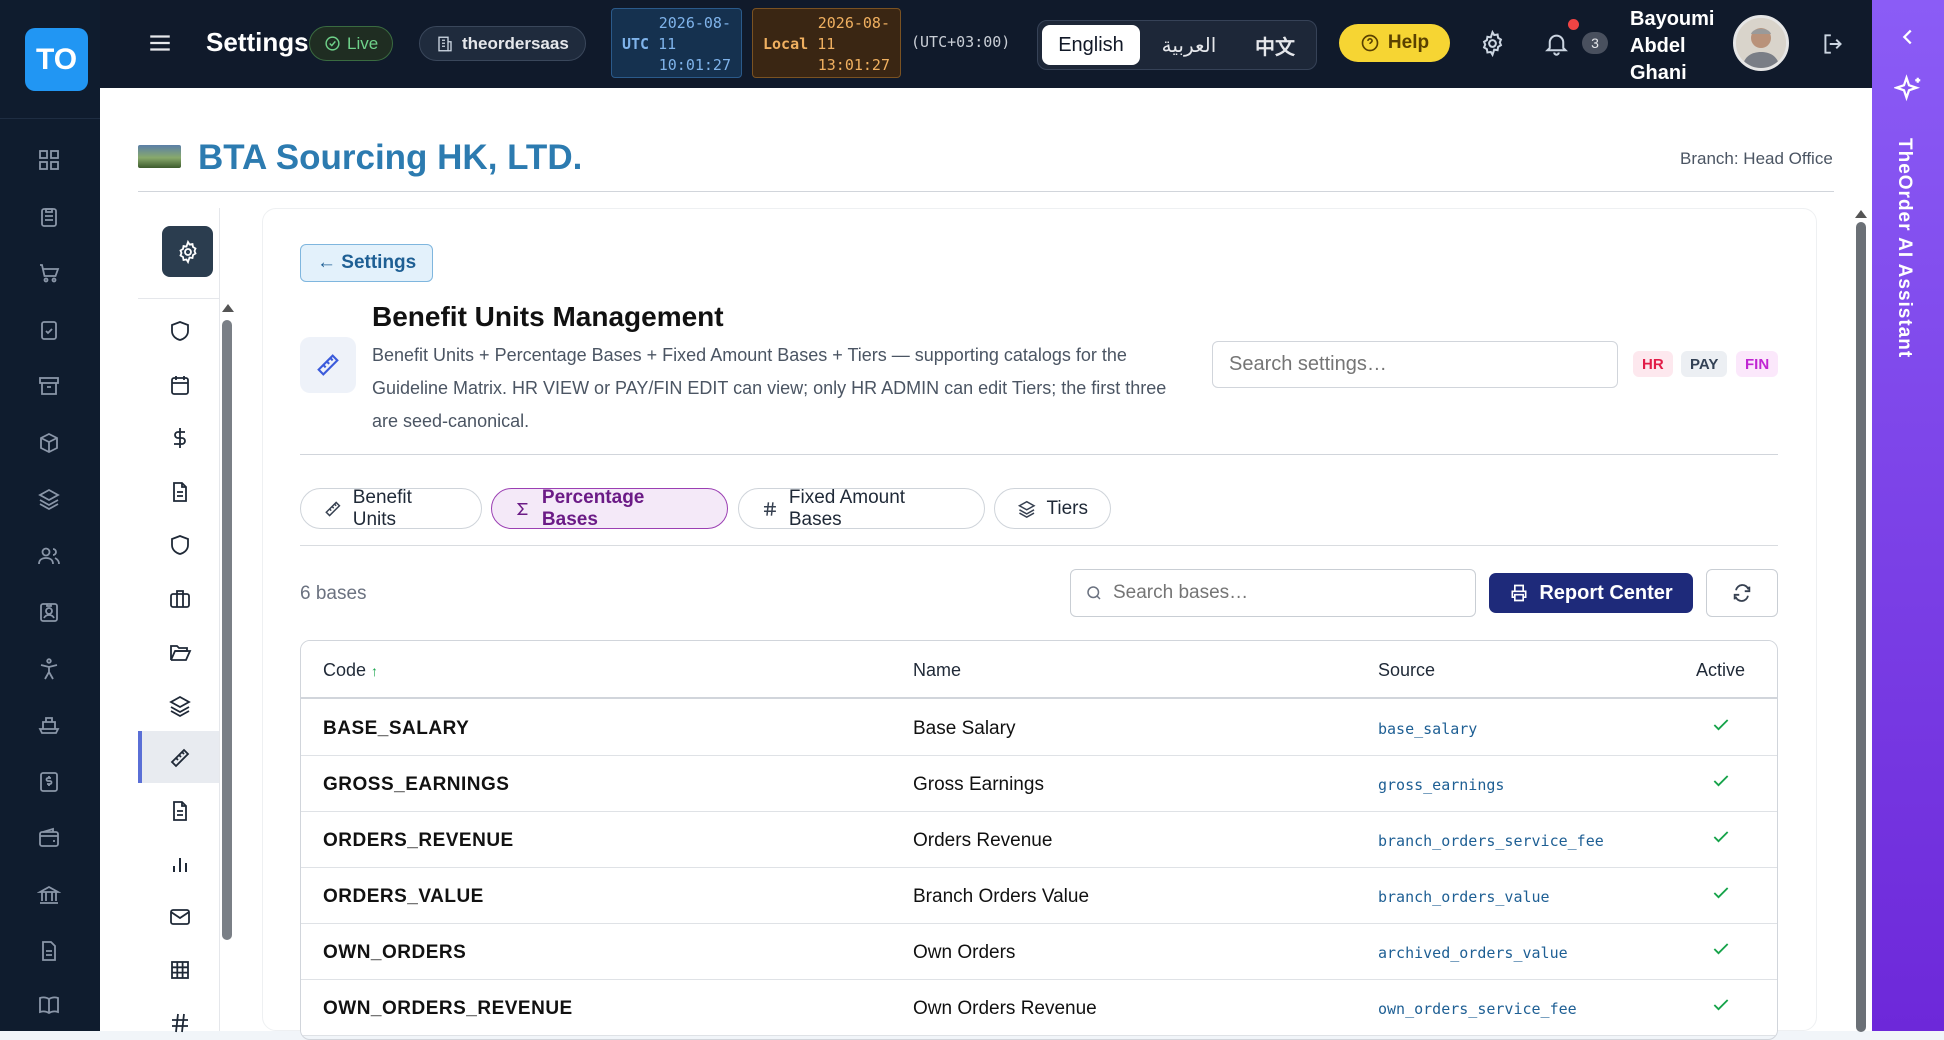  What do you see at coordinates (1428, 729) in the screenshot?
I see `row-source: base_salary` at bounding box center [1428, 729].